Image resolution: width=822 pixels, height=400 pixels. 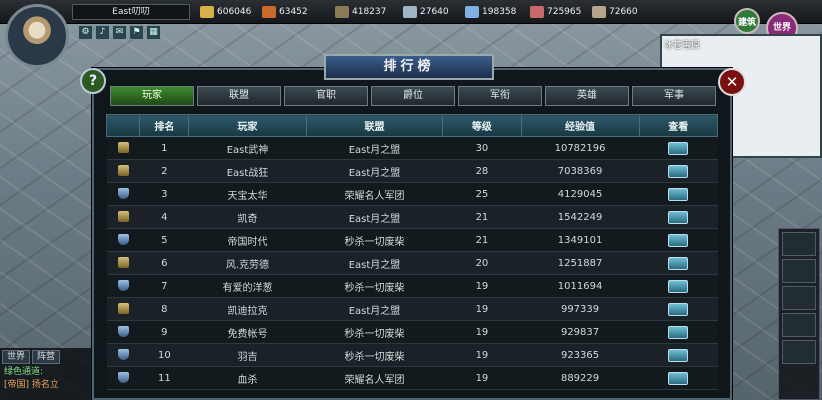 What do you see at coordinates (164, 309) in the screenshot?
I see `cell-rank: 8` at bounding box center [164, 309].